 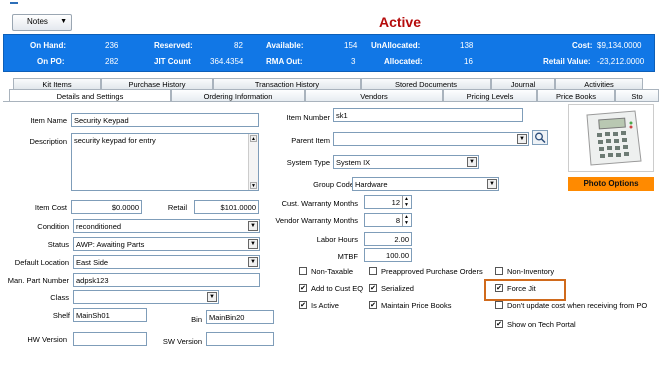 What do you see at coordinates (319, 203) in the screenshot?
I see `cust-warranty-label: Cust. Warranty Months` at bounding box center [319, 203].